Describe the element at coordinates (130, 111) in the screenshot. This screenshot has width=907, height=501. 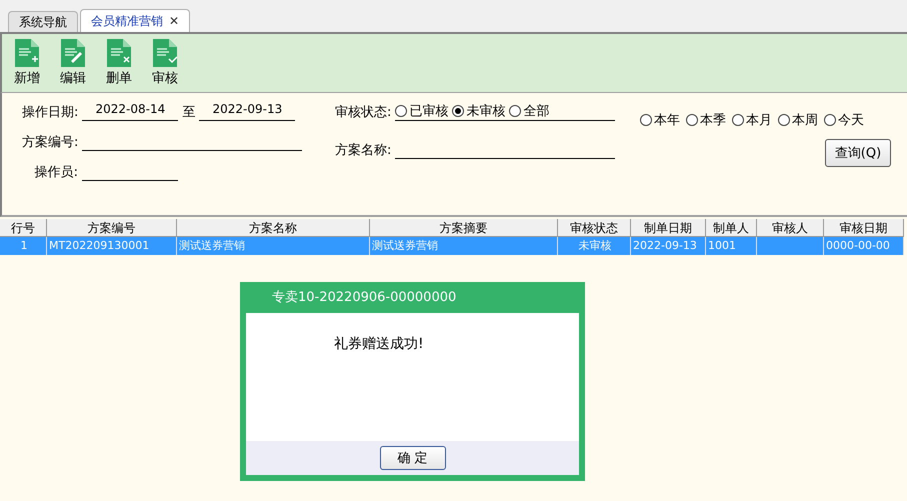
I see `date-from-field: 2022-08-14` at that location.